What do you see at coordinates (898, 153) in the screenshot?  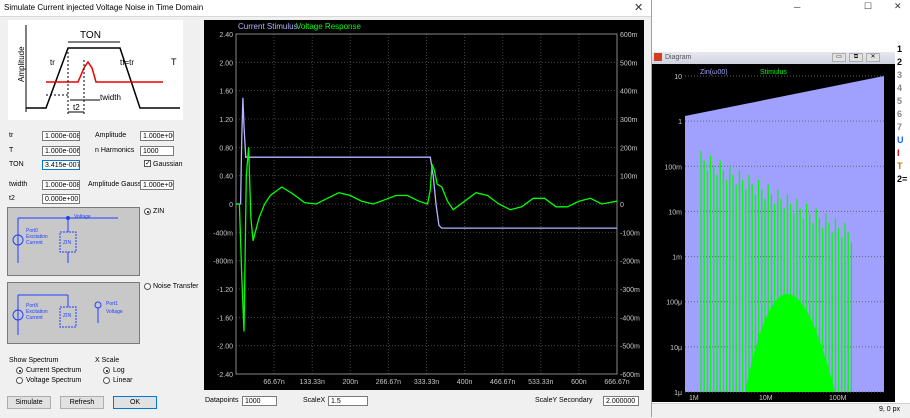 I see `side-icon-9: I` at bounding box center [898, 153].